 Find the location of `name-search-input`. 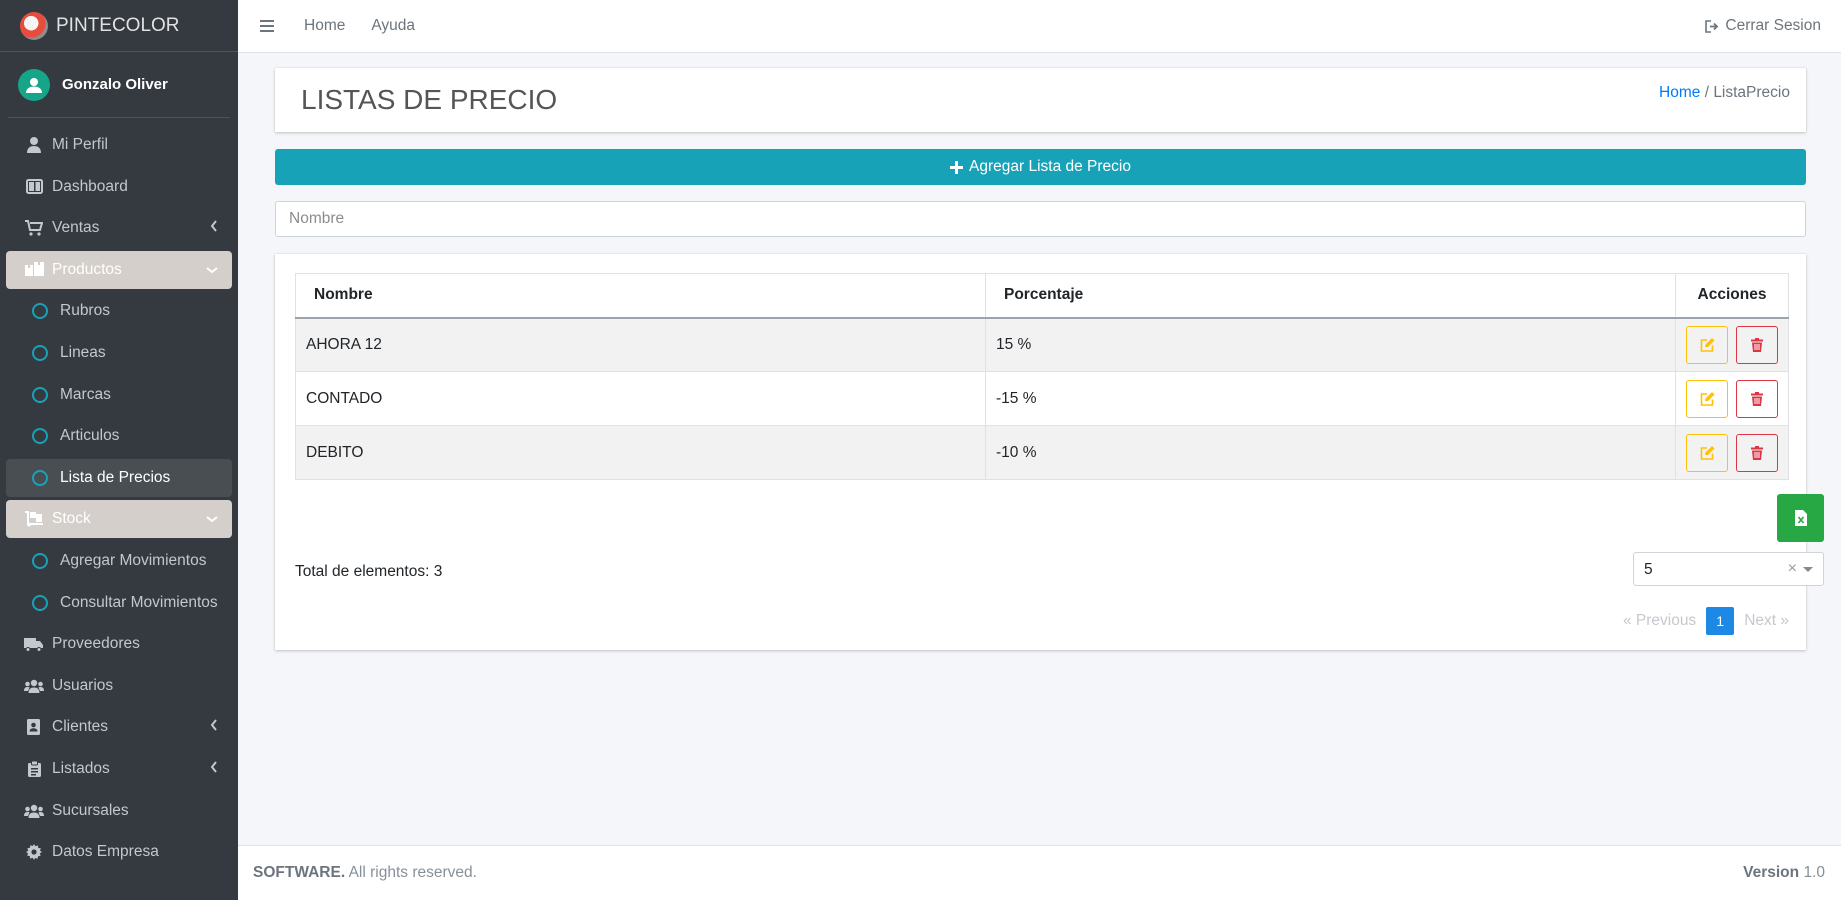

name-search-input is located at coordinates (1040, 219).